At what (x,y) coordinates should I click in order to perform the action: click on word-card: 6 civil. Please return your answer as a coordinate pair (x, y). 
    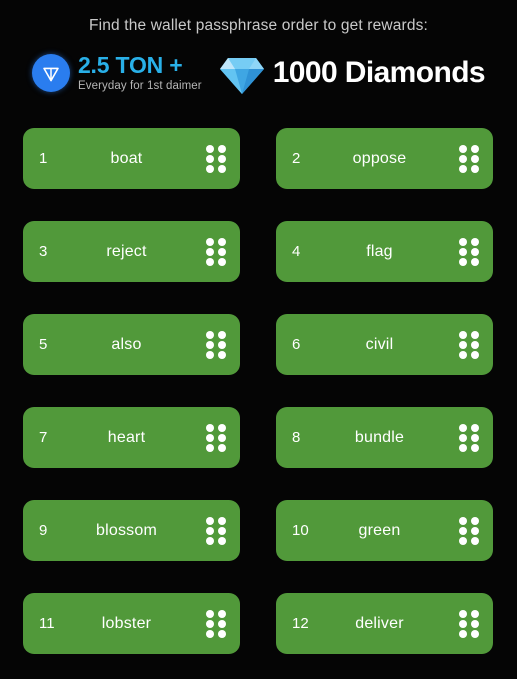
    Looking at the image, I should click on (384, 344).